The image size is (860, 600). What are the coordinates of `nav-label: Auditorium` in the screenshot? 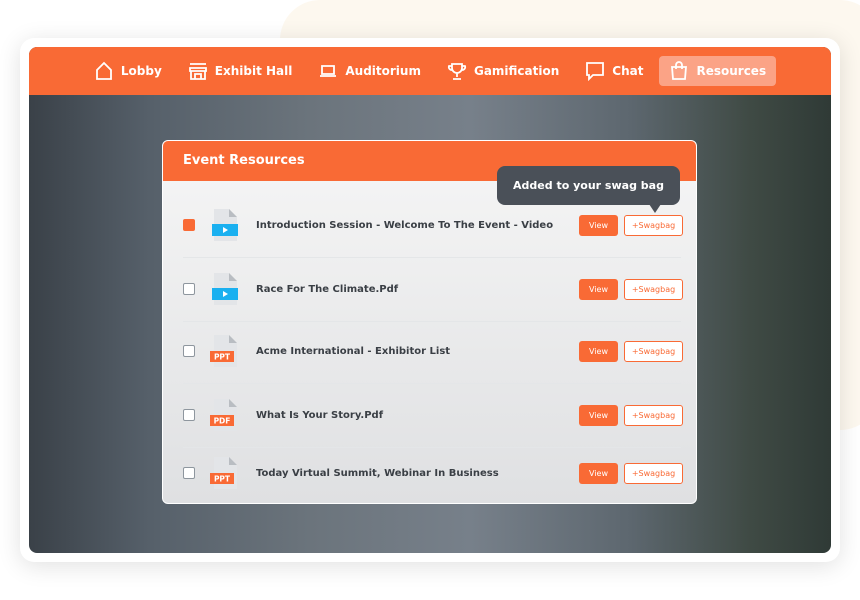 It's located at (383, 71).